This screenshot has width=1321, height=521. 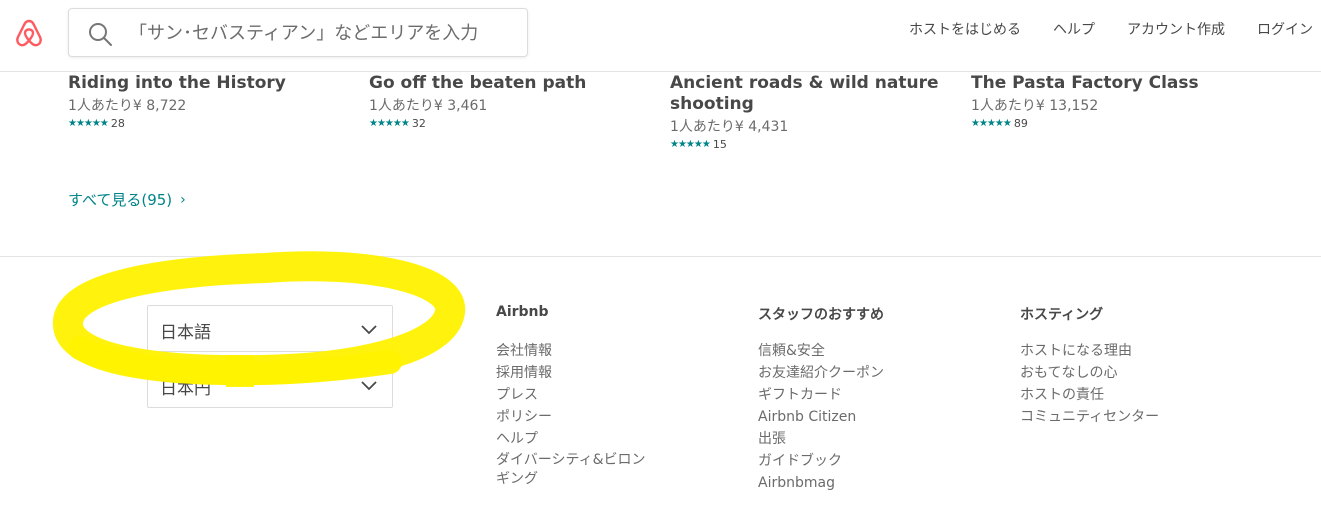 I want to click on experience-rating: ★★★★★ 32, so click(x=514, y=123).